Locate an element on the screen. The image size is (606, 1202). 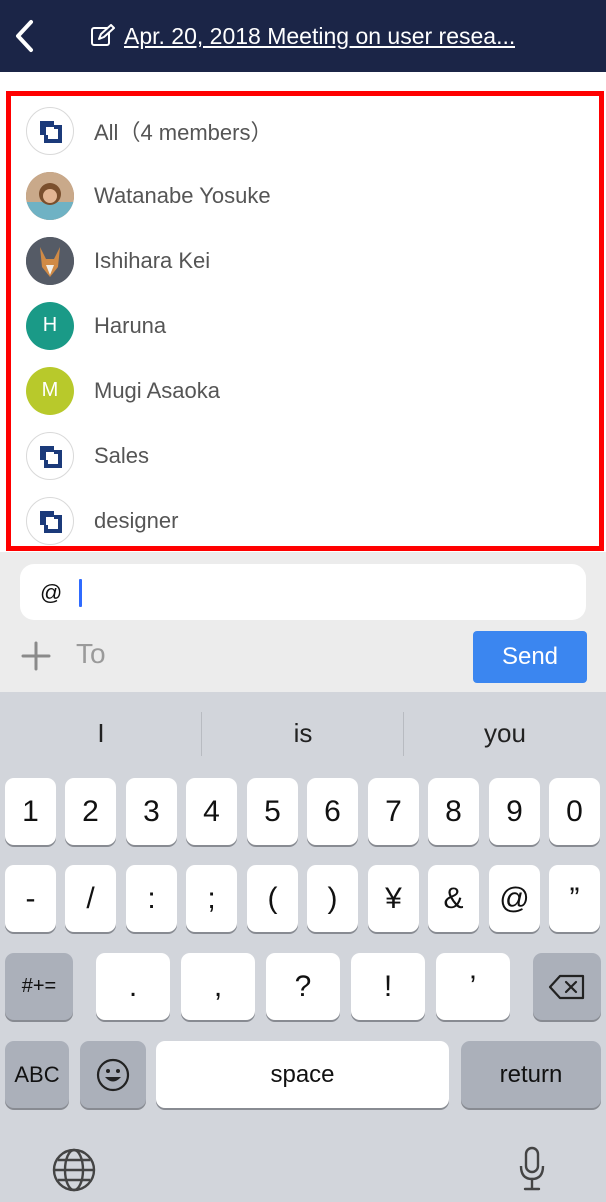
dictation-button is located at coordinates (532, 1169).